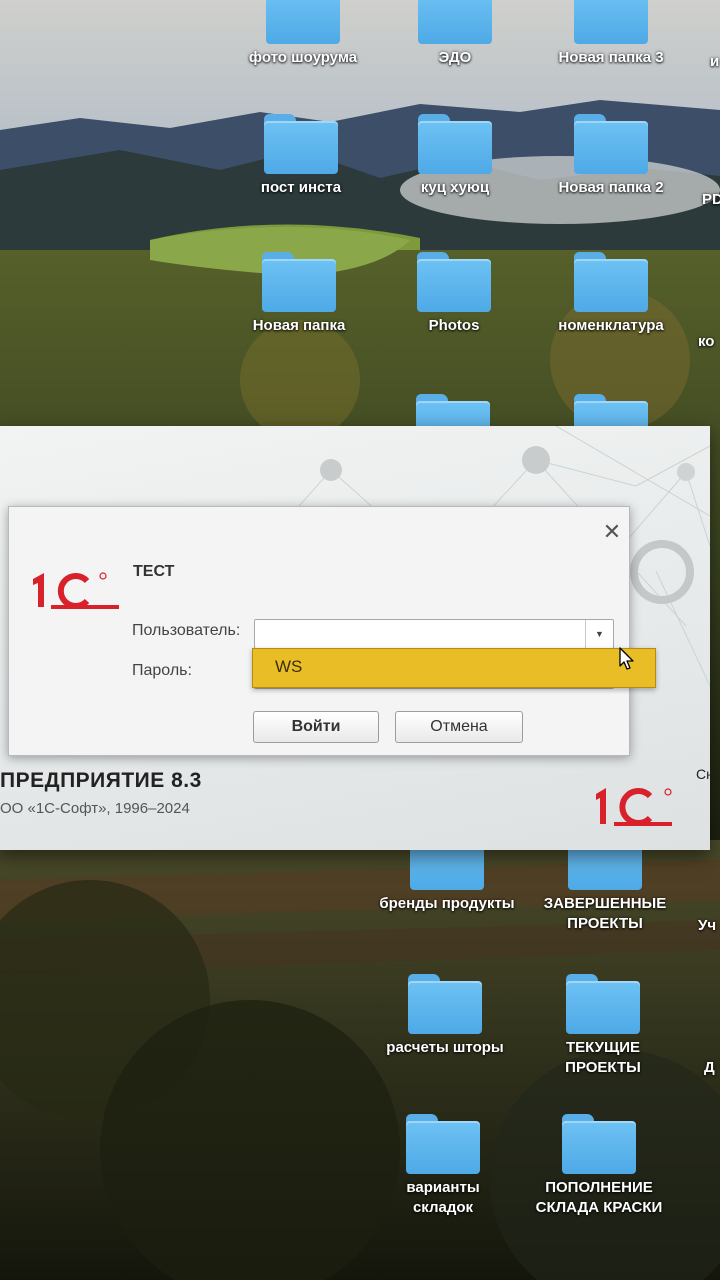 Image resolution: width=720 pixels, height=1280 pixels. Describe the element at coordinates (303, 57) in the screenshot. I see `folder-label: фото шоурума` at that location.